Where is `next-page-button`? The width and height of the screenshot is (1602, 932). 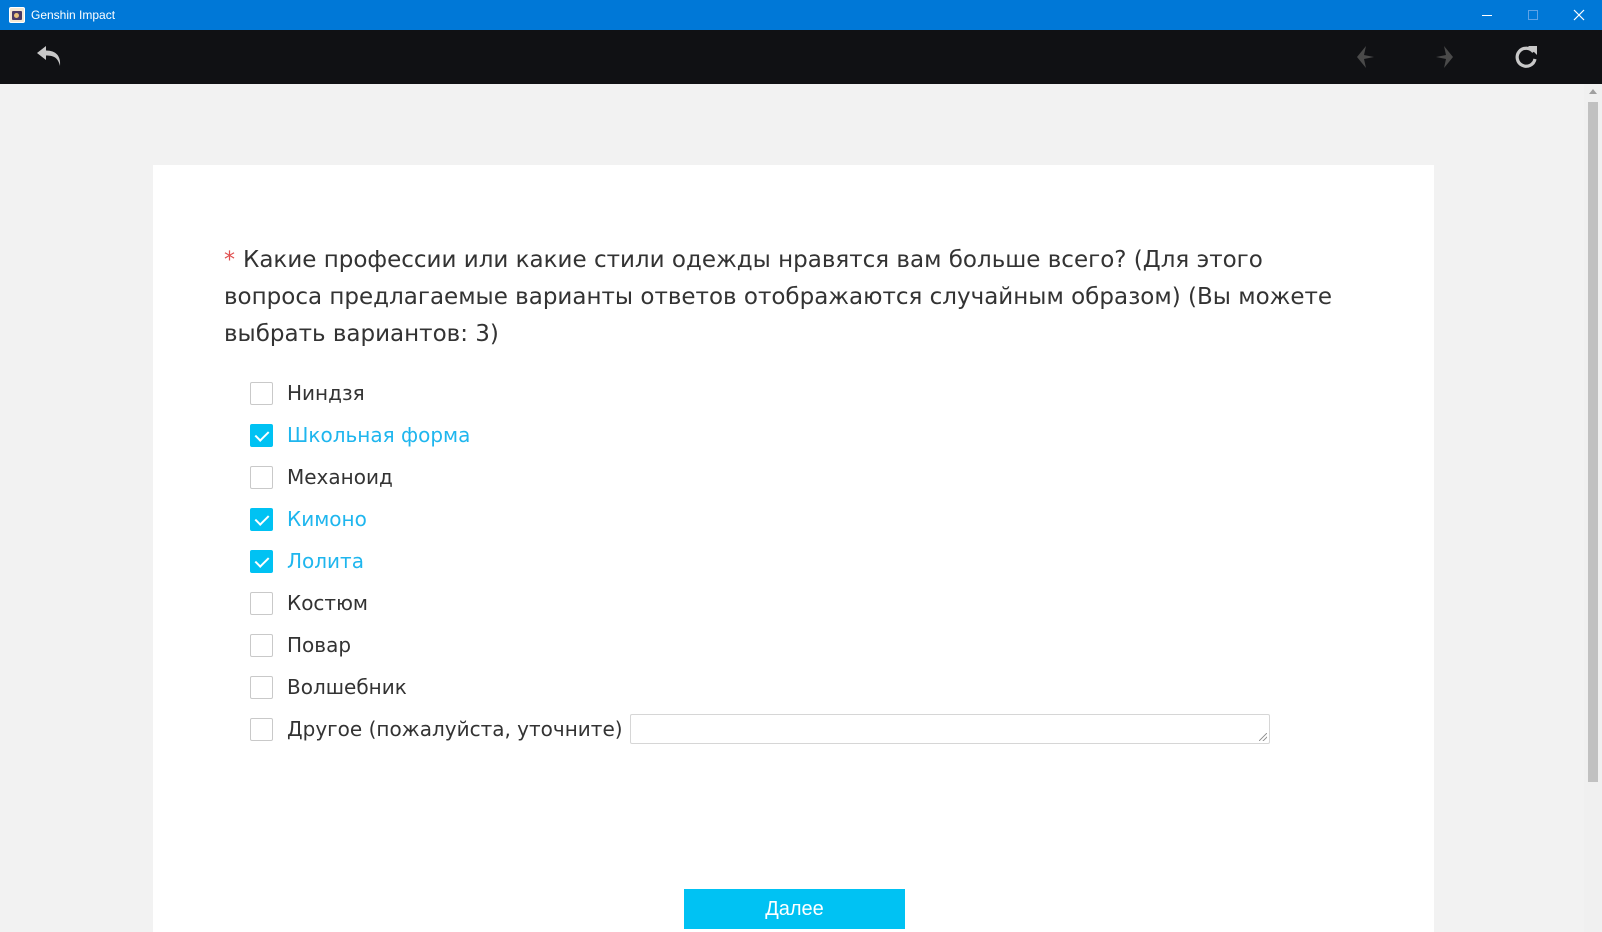
next-page-button is located at coordinates (1445, 57).